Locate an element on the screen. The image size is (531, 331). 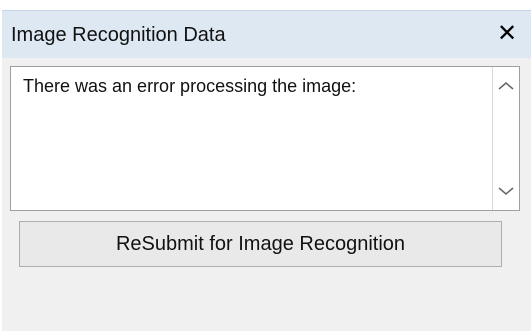
window-title: Image Recognition Data is located at coordinates (118, 35).